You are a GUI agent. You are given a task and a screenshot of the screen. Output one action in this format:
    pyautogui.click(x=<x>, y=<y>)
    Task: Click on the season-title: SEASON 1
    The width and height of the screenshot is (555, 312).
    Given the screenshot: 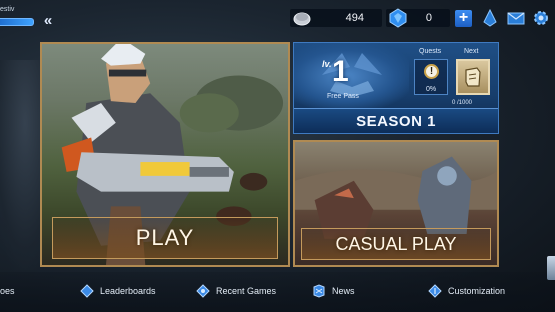 What is the action you would take?
    pyautogui.click(x=396, y=121)
    